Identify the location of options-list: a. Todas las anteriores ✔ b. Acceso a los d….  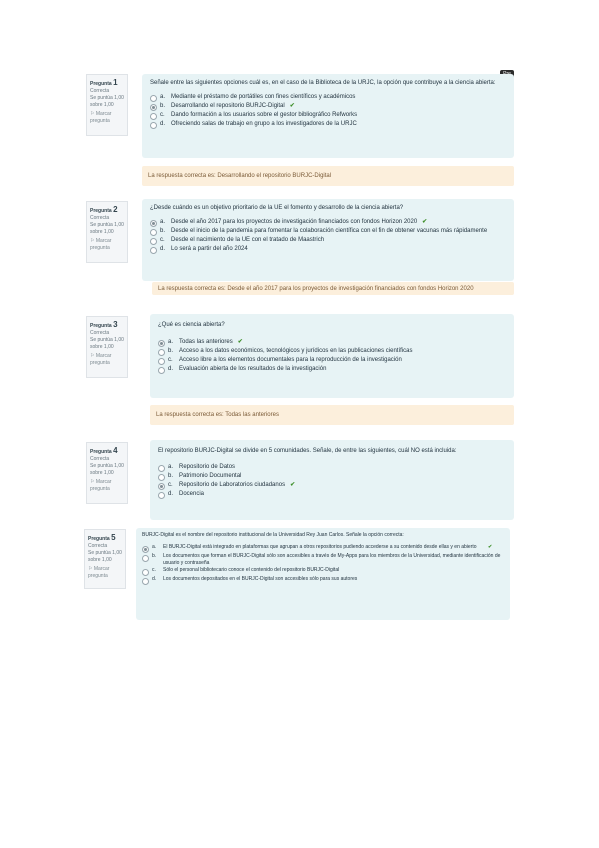
(332, 356).